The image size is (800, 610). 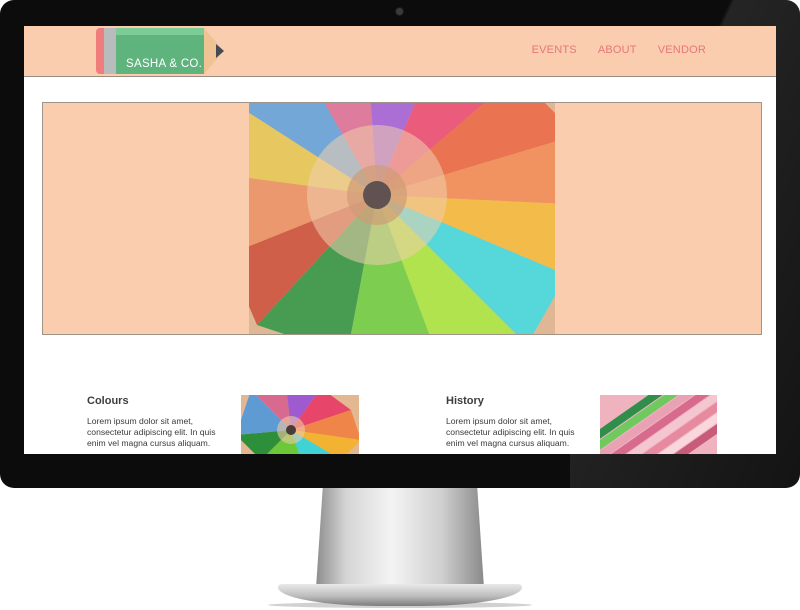 I want to click on card-history-image, so click(x=658, y=424).